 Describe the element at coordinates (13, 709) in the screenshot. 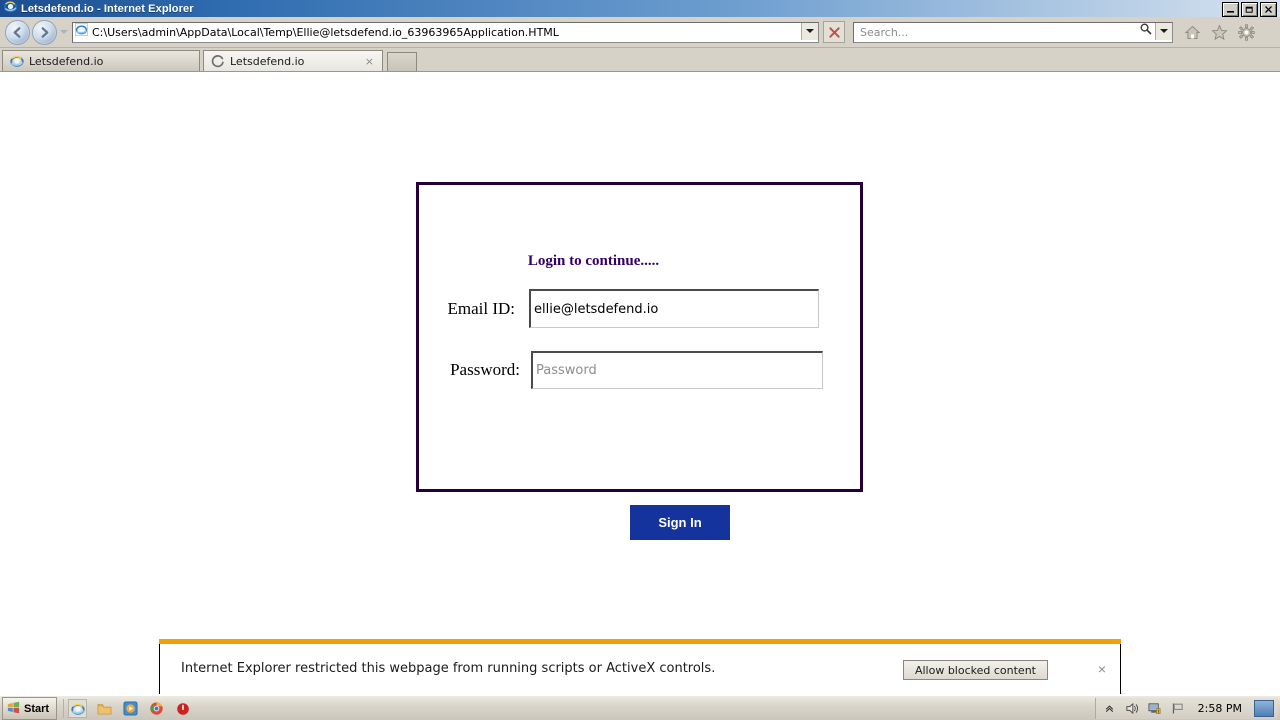

I see `windows-logo-icon` at that location.